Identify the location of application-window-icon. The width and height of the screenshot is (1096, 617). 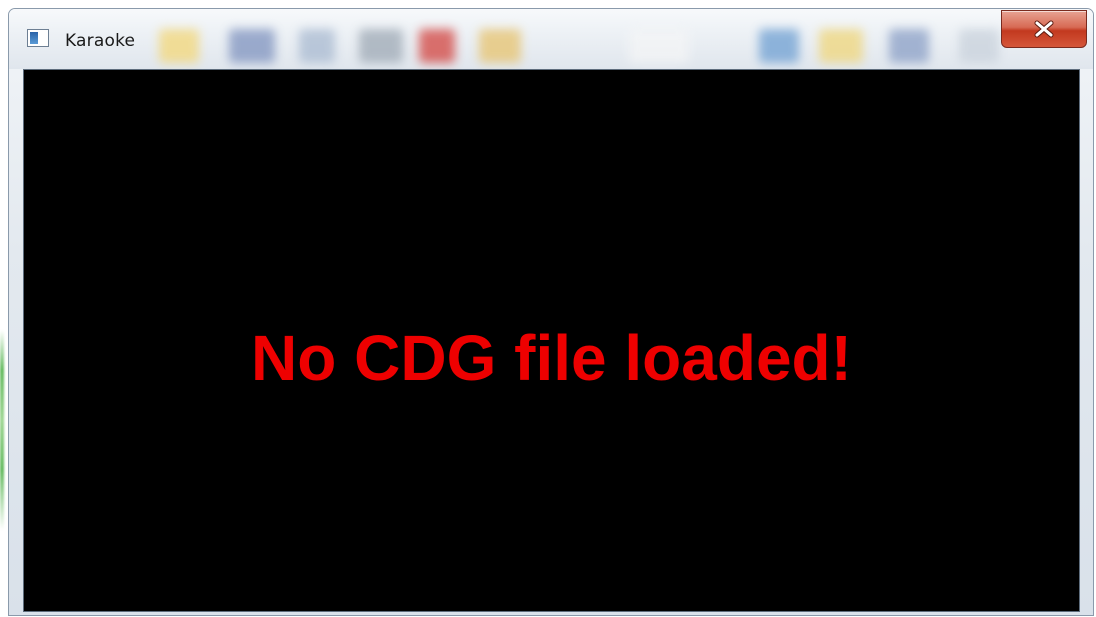
(38, 38).